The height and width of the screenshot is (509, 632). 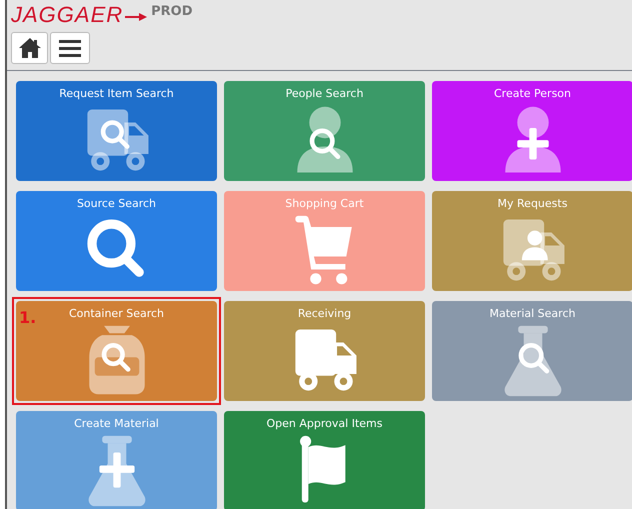 I want to click on app-tile: People Search, so click(x=324, y=131).